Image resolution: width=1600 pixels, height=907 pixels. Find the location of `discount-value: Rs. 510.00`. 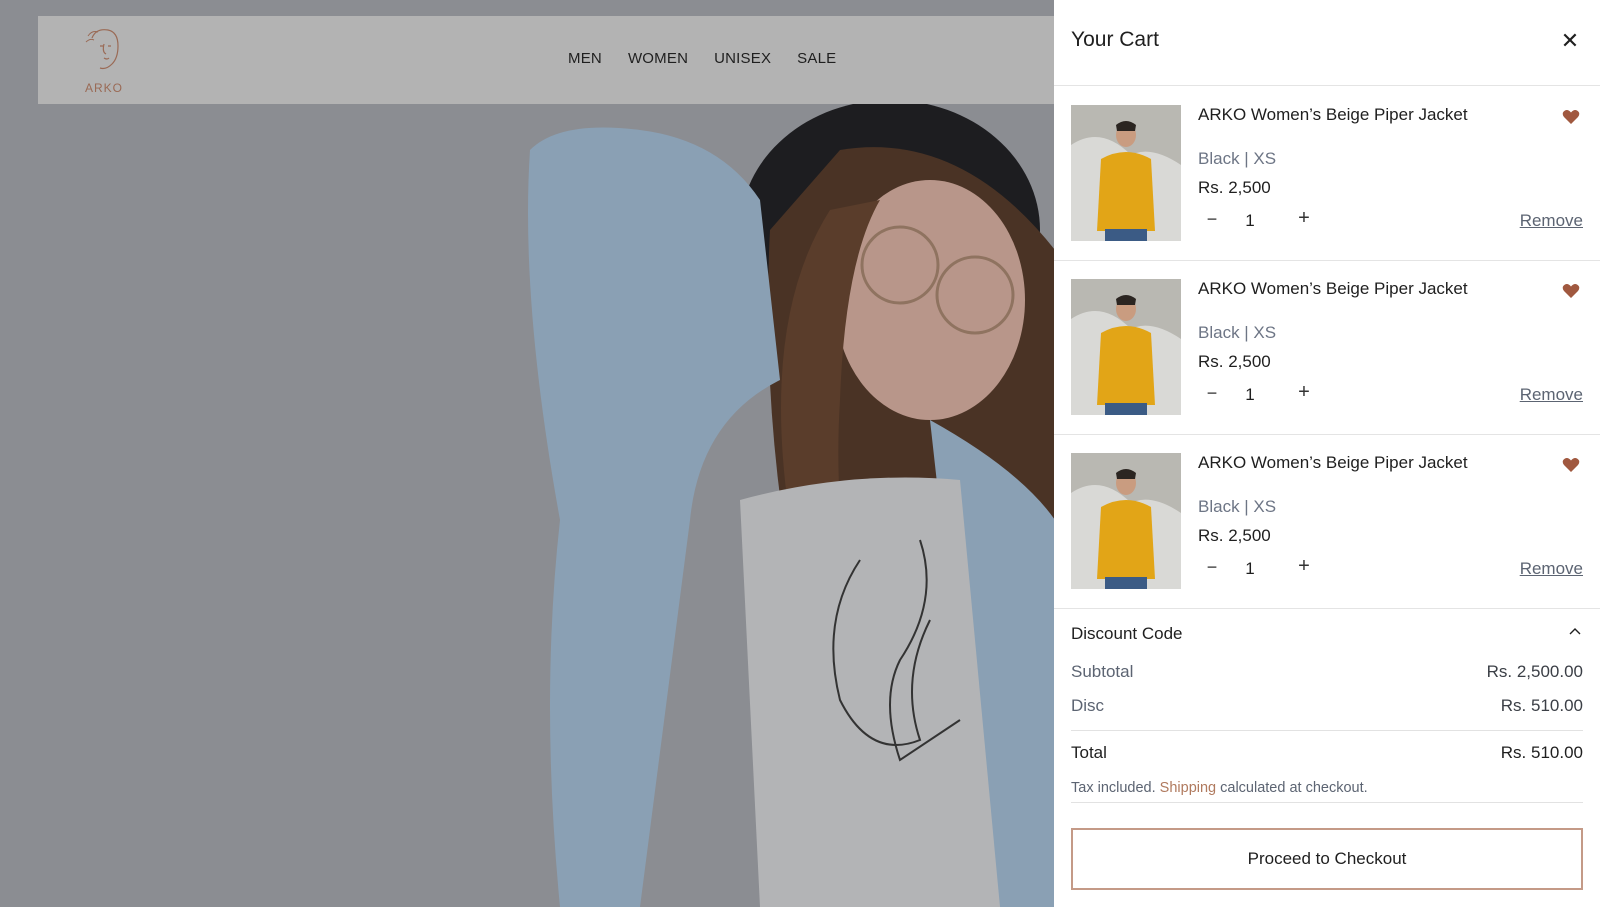

discount-value: Rs. 510.00 is located at coordinates (1541, 705).